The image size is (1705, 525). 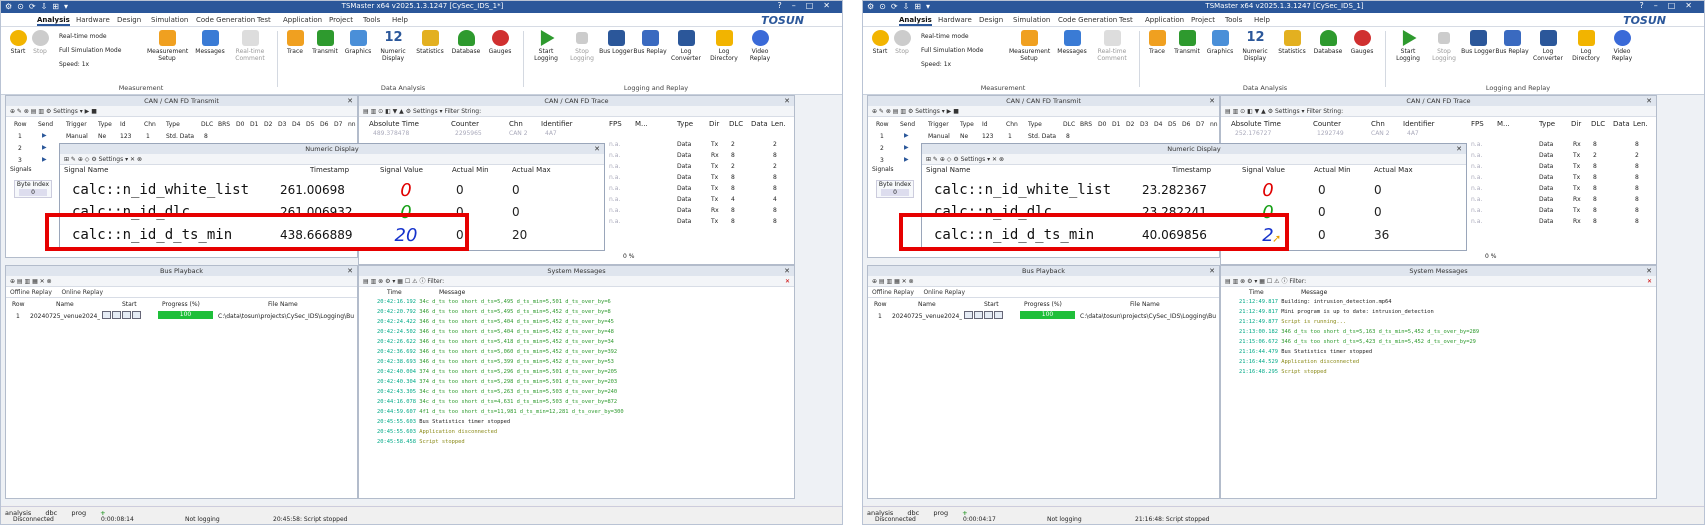 I want to click on numeric-display-button: 12 Numeric Display, so click(x=1255, y=46).